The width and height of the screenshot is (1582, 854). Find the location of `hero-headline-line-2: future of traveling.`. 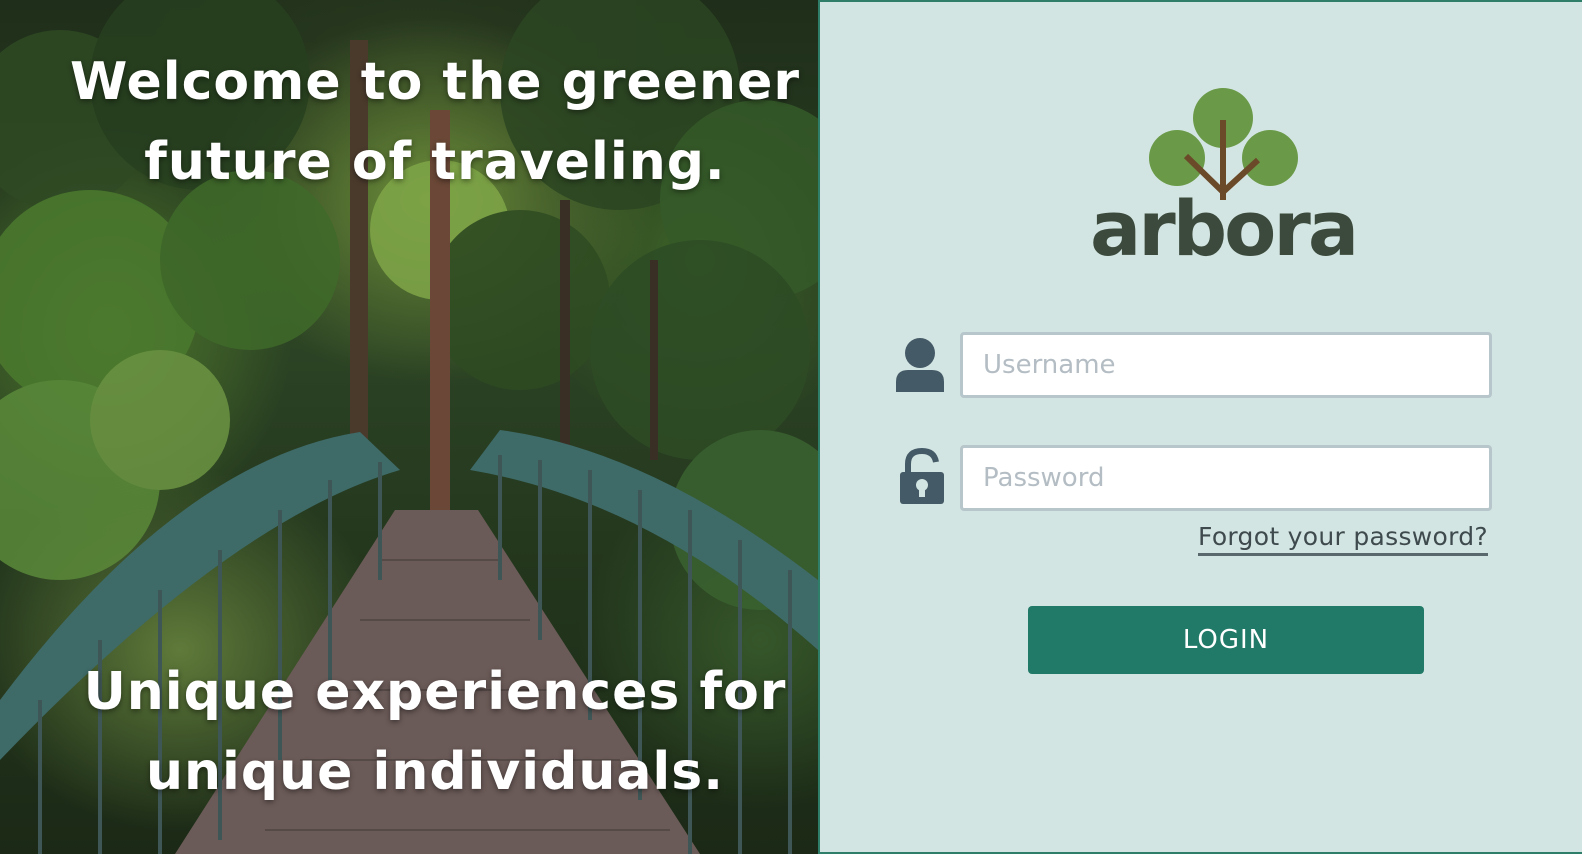

hero-headline-line-2: future of traveling. is located at coordinates (435, 162).